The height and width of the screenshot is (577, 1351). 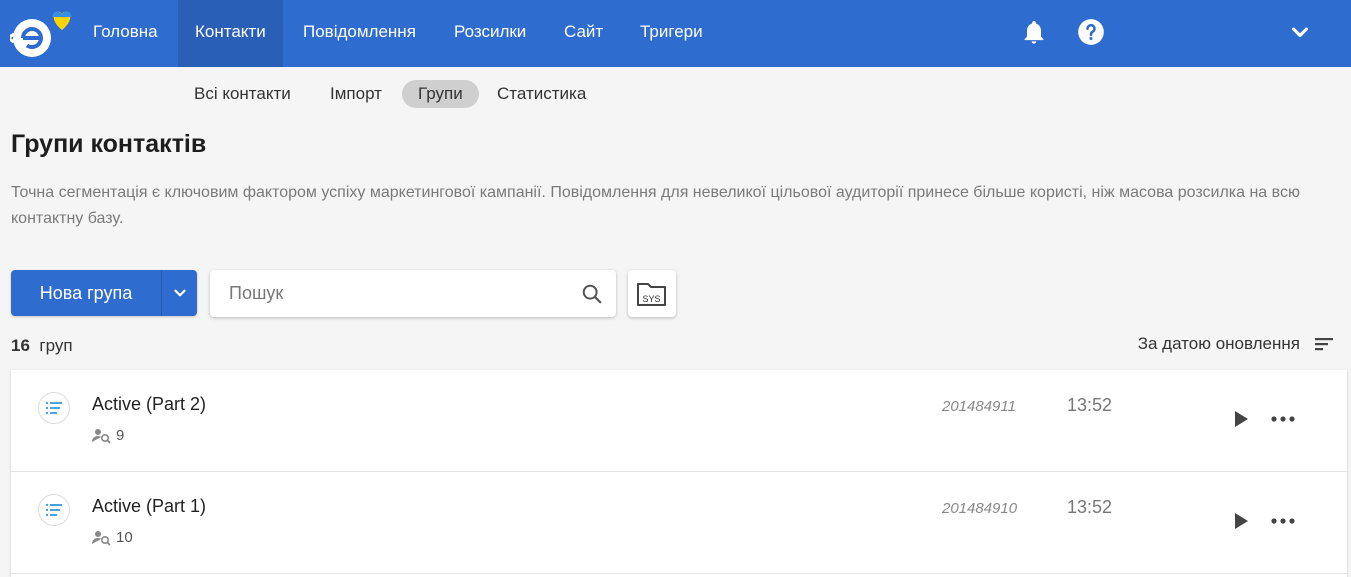 I want to click on sys-label: SYS, so click(x=651, y=299).